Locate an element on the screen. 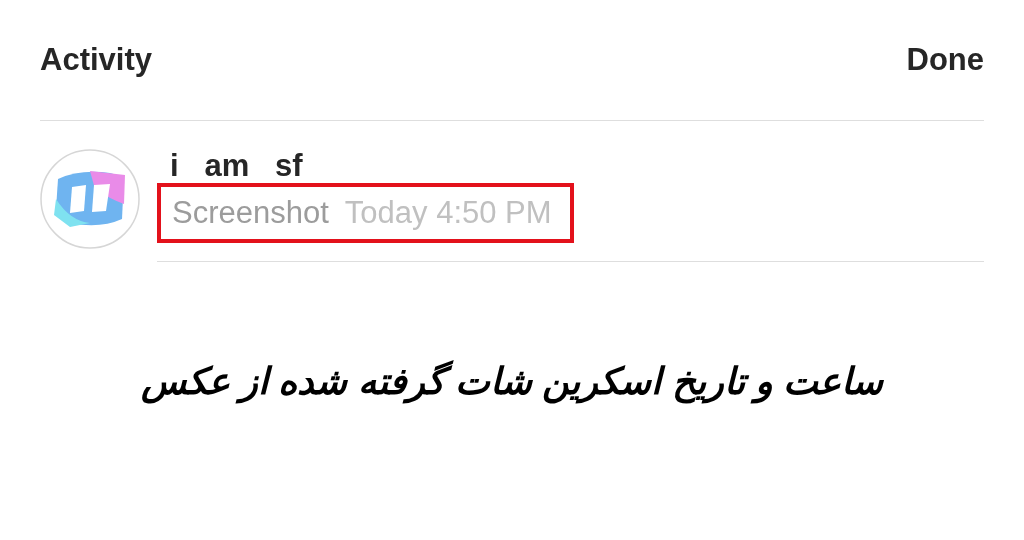 This screenshot has width=1024, height=540. activity-time: Today 4:50 PM is located at coordinates (448, 213).